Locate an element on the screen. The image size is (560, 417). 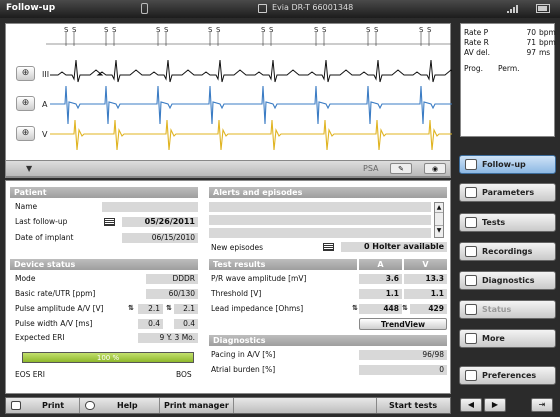
nav-preferences: Preferences is located at coordinates (507, 375).